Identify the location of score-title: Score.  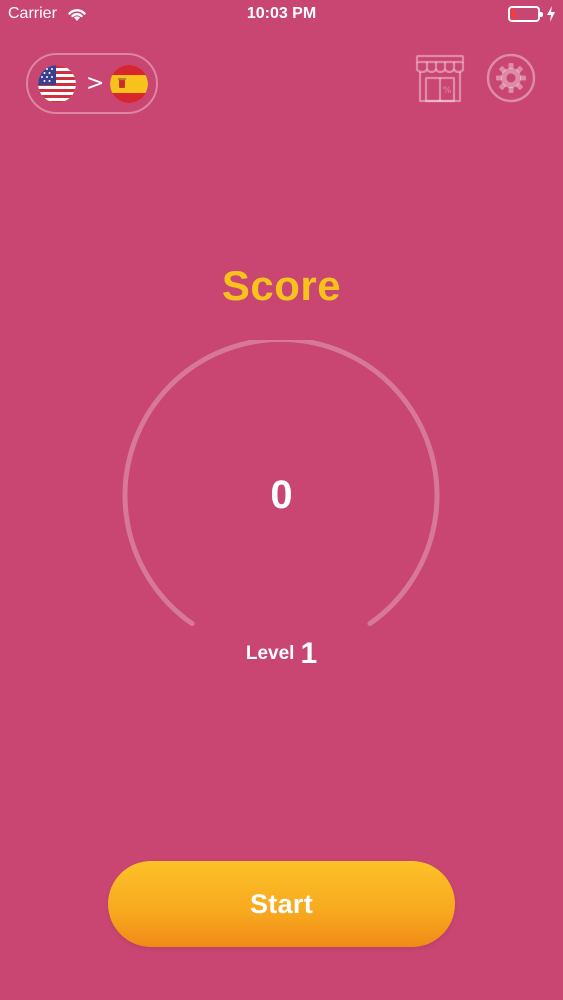
(281, 285).